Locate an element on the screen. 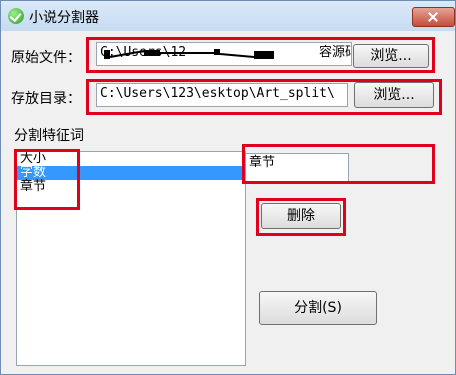 This screenshot has width=456, height=375. split-button: 分割(S) is located at coordinates (318, 308).